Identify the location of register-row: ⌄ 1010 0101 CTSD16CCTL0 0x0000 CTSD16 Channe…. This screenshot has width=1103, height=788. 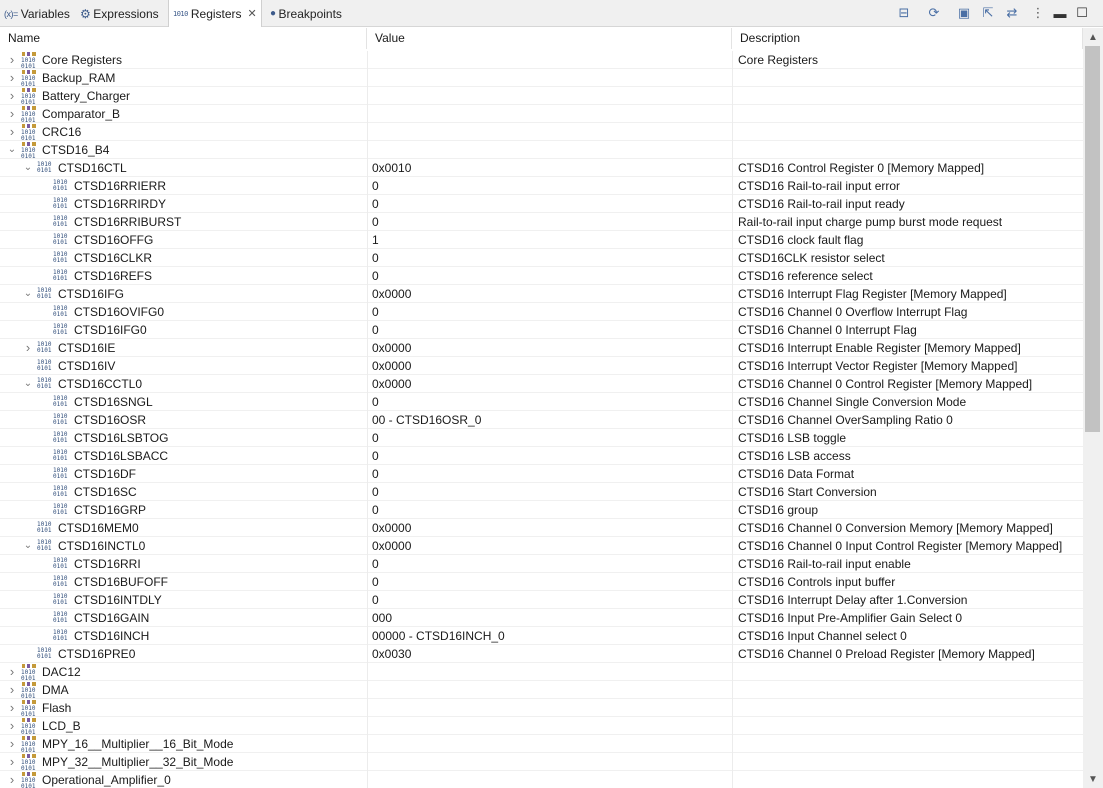
(541, 384).